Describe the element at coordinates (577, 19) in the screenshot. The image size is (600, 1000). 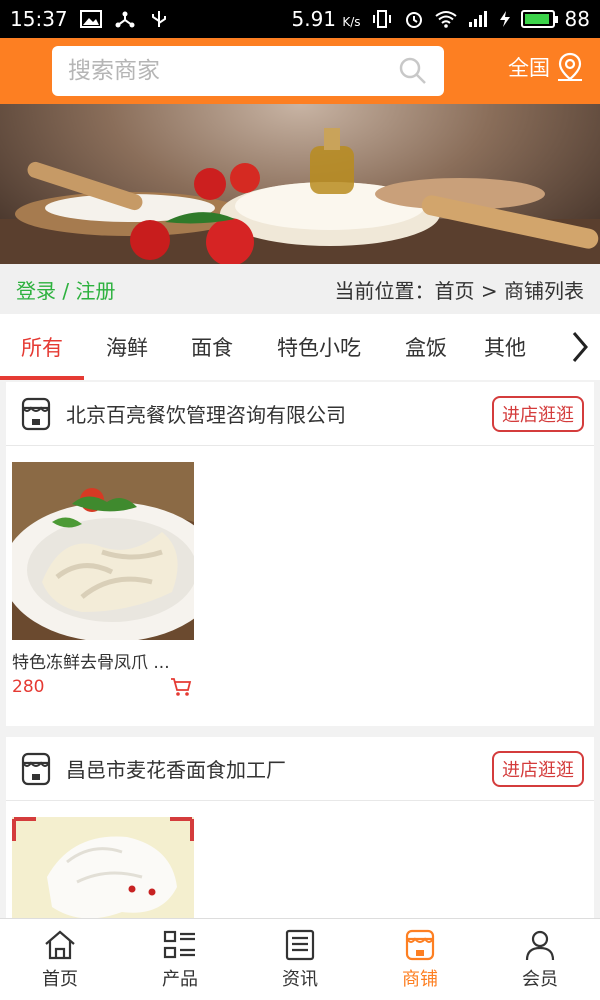
I see `battery-level: 88` at that location.